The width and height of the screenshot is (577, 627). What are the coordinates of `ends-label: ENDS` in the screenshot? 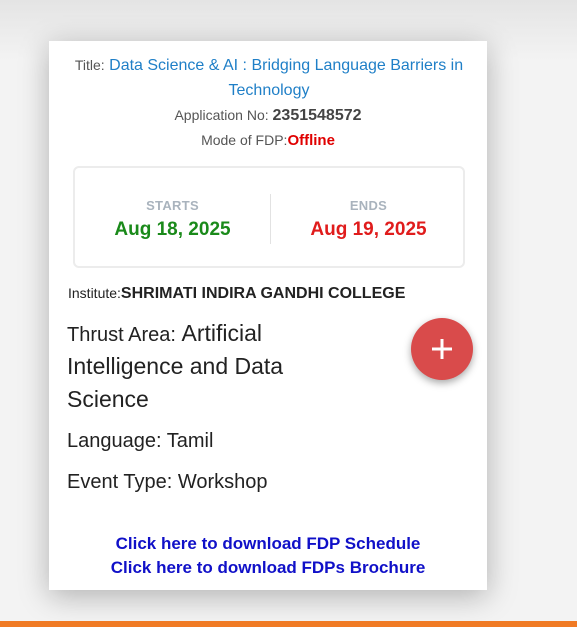 It's located at (368, 205).